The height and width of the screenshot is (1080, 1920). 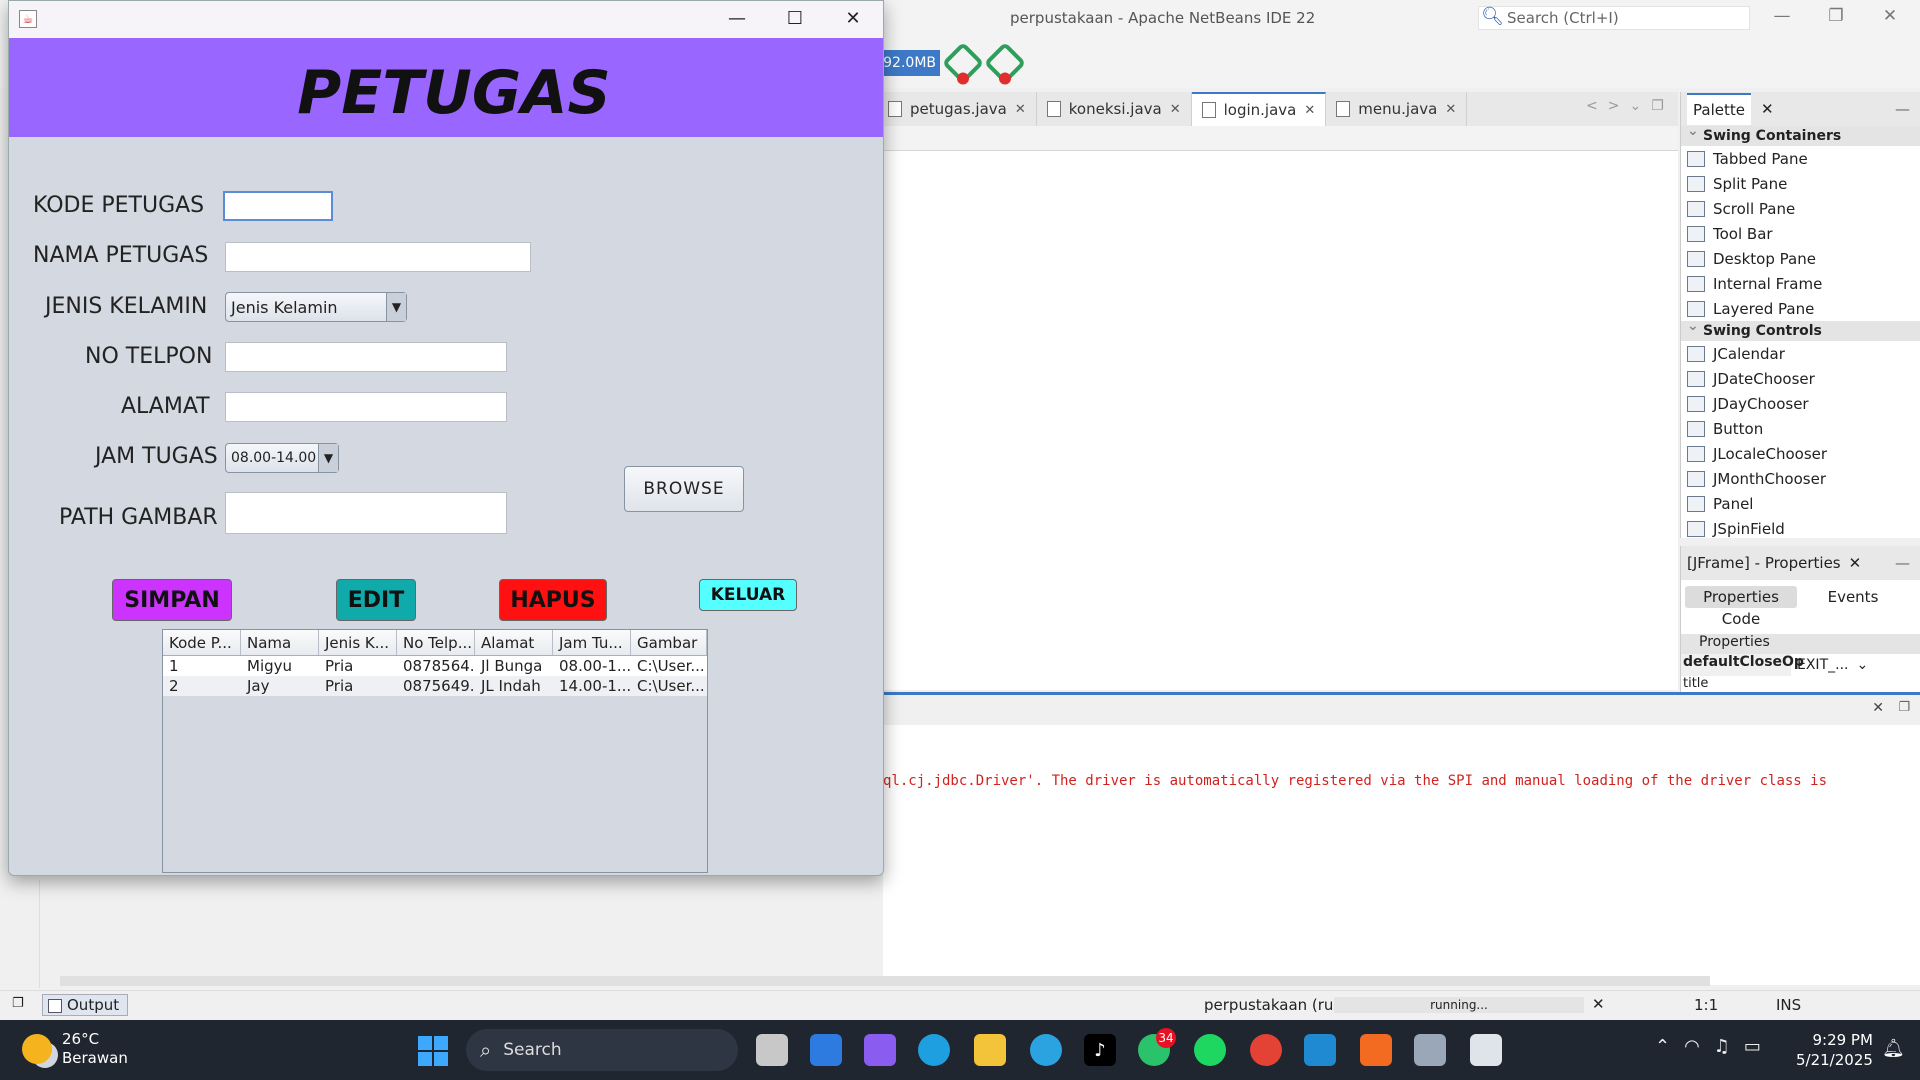 I want to click on column-header: Nama, so click(x=280, y=642).